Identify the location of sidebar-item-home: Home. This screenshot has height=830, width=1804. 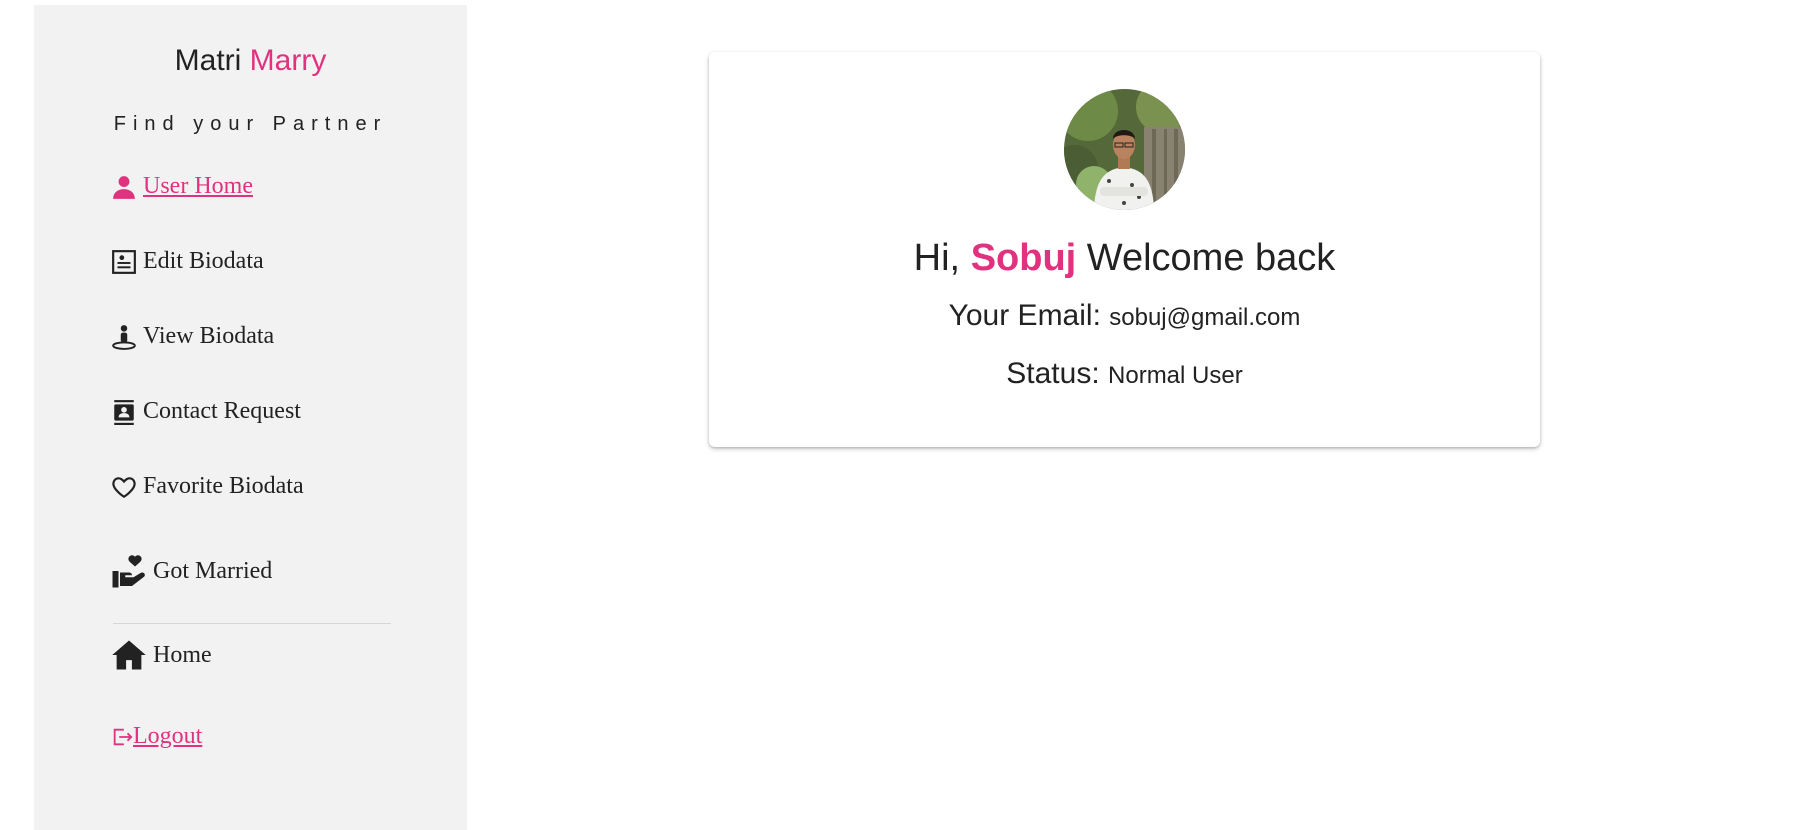
(161, 655).